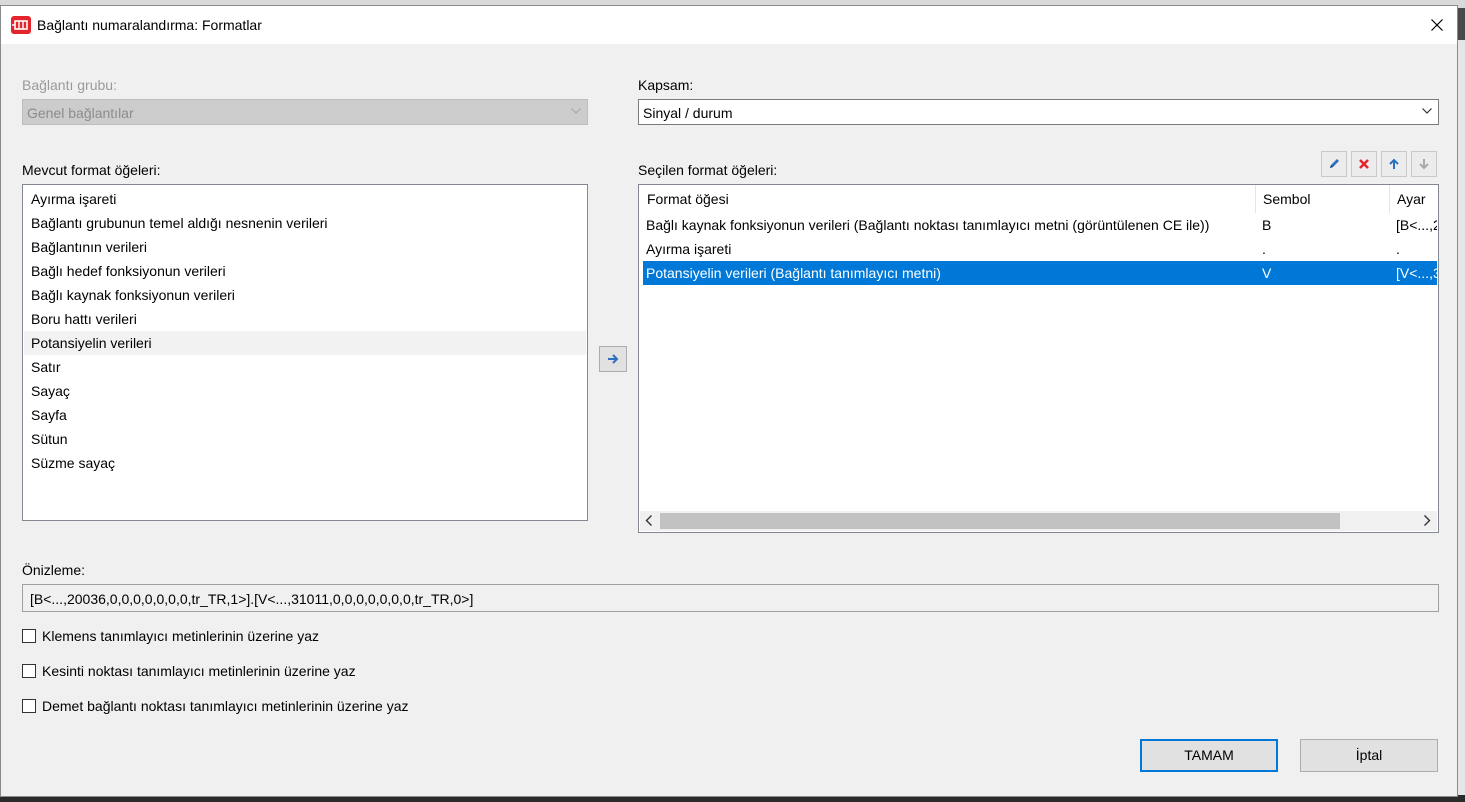 The width and height of the screenshot is (1465, 802). I want to click on move-down-button, so click(1424, 164).